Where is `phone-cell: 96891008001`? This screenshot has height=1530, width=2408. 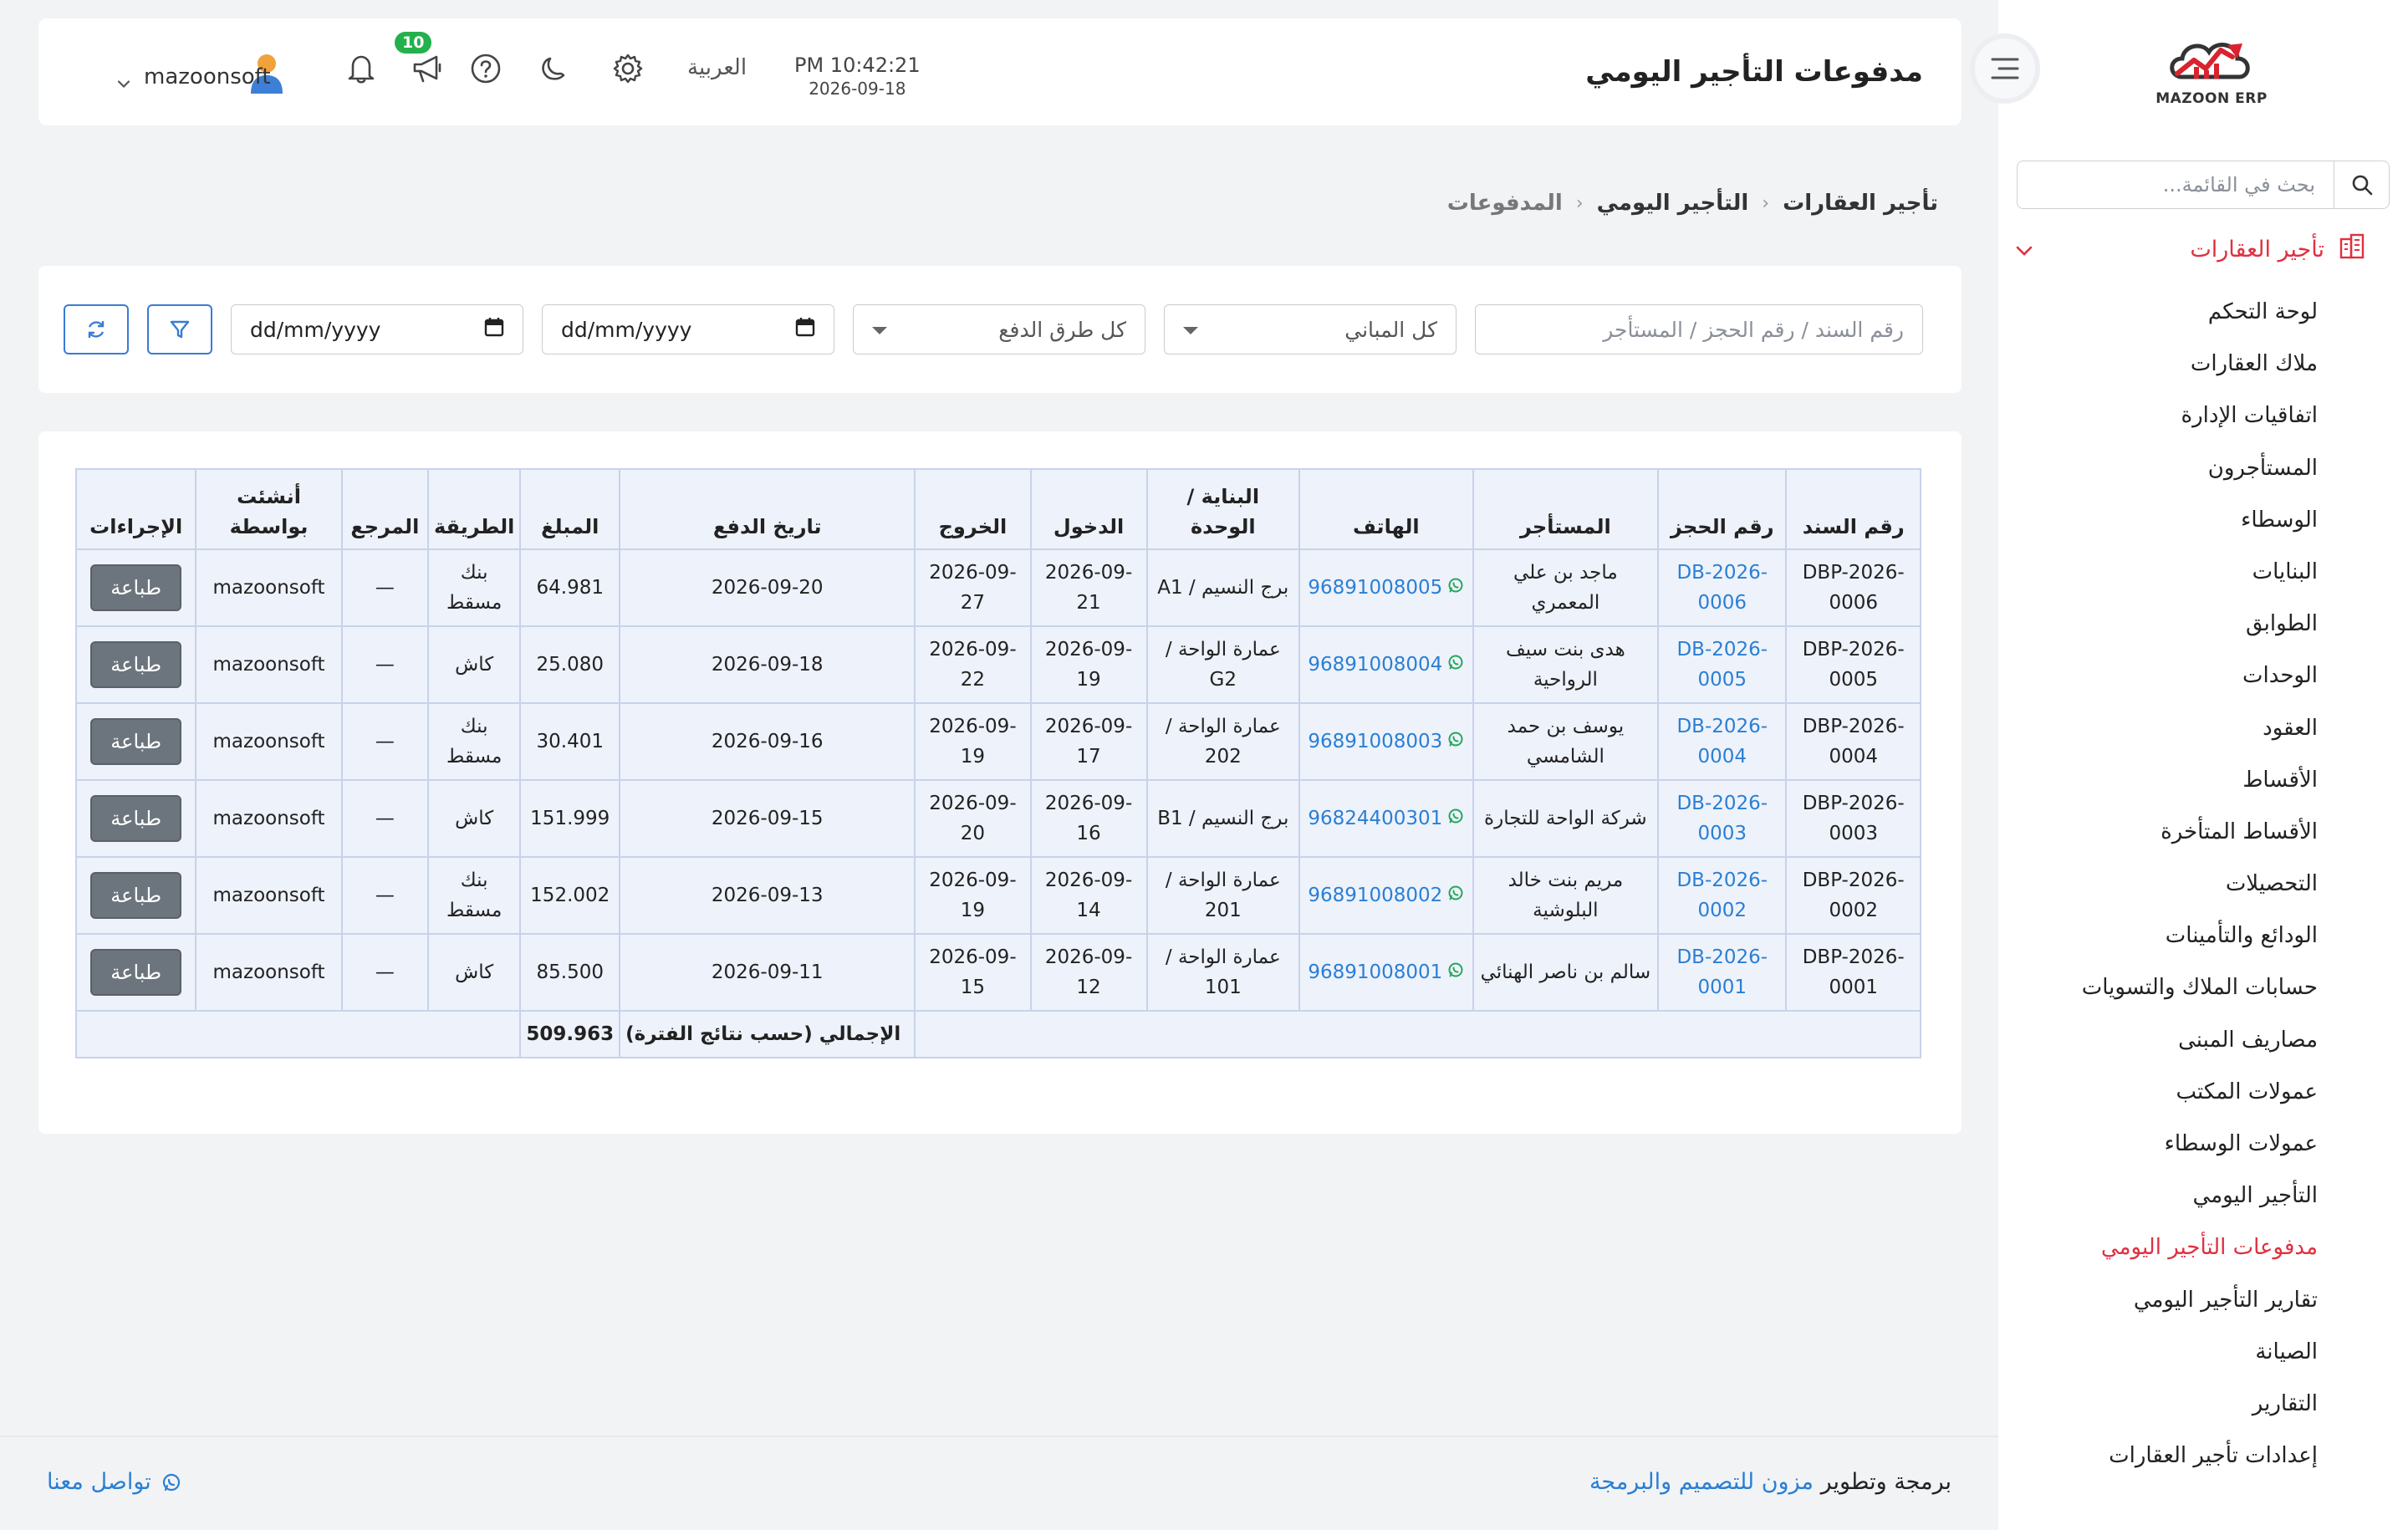 phone-cell: 96891008001 is located at coordinates (1386, 973).